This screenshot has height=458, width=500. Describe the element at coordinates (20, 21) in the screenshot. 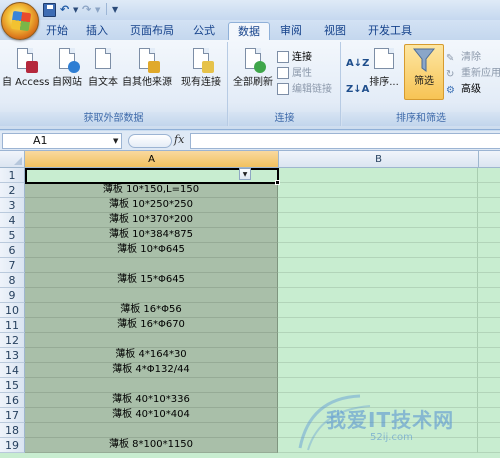

I see `office-button` at that location.